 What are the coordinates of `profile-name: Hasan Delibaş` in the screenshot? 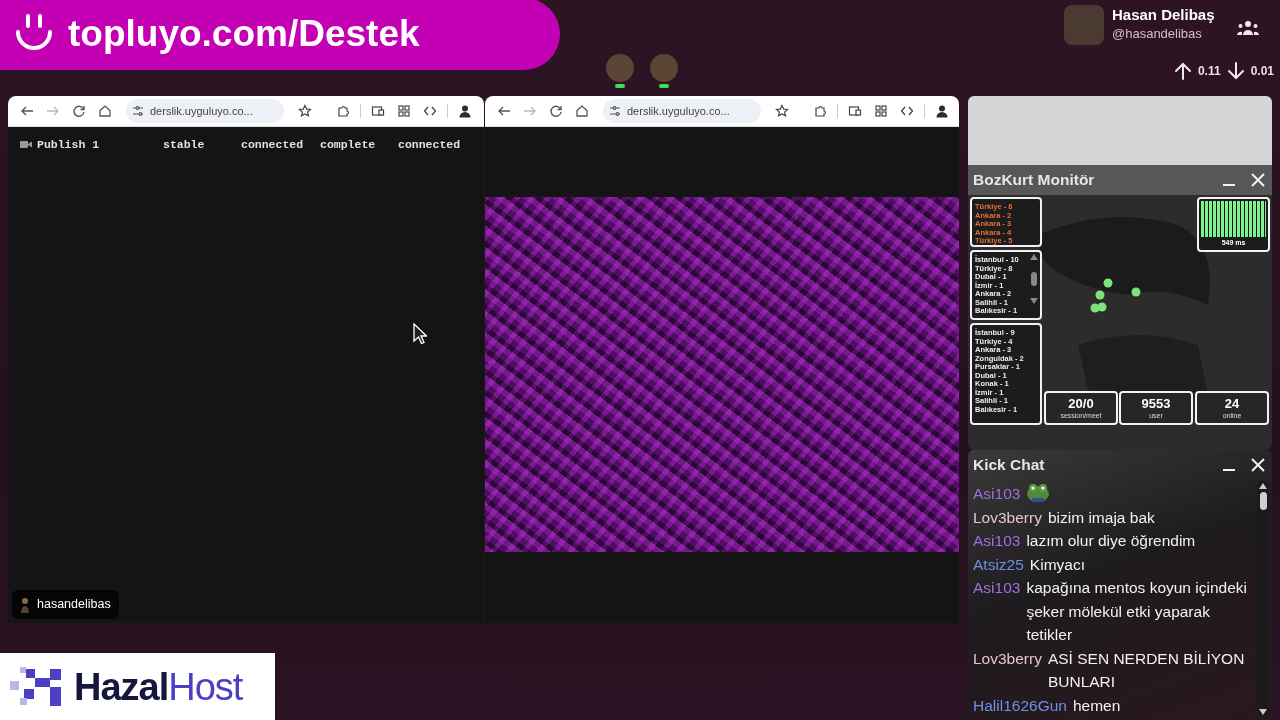 It's located at (1163, 15).